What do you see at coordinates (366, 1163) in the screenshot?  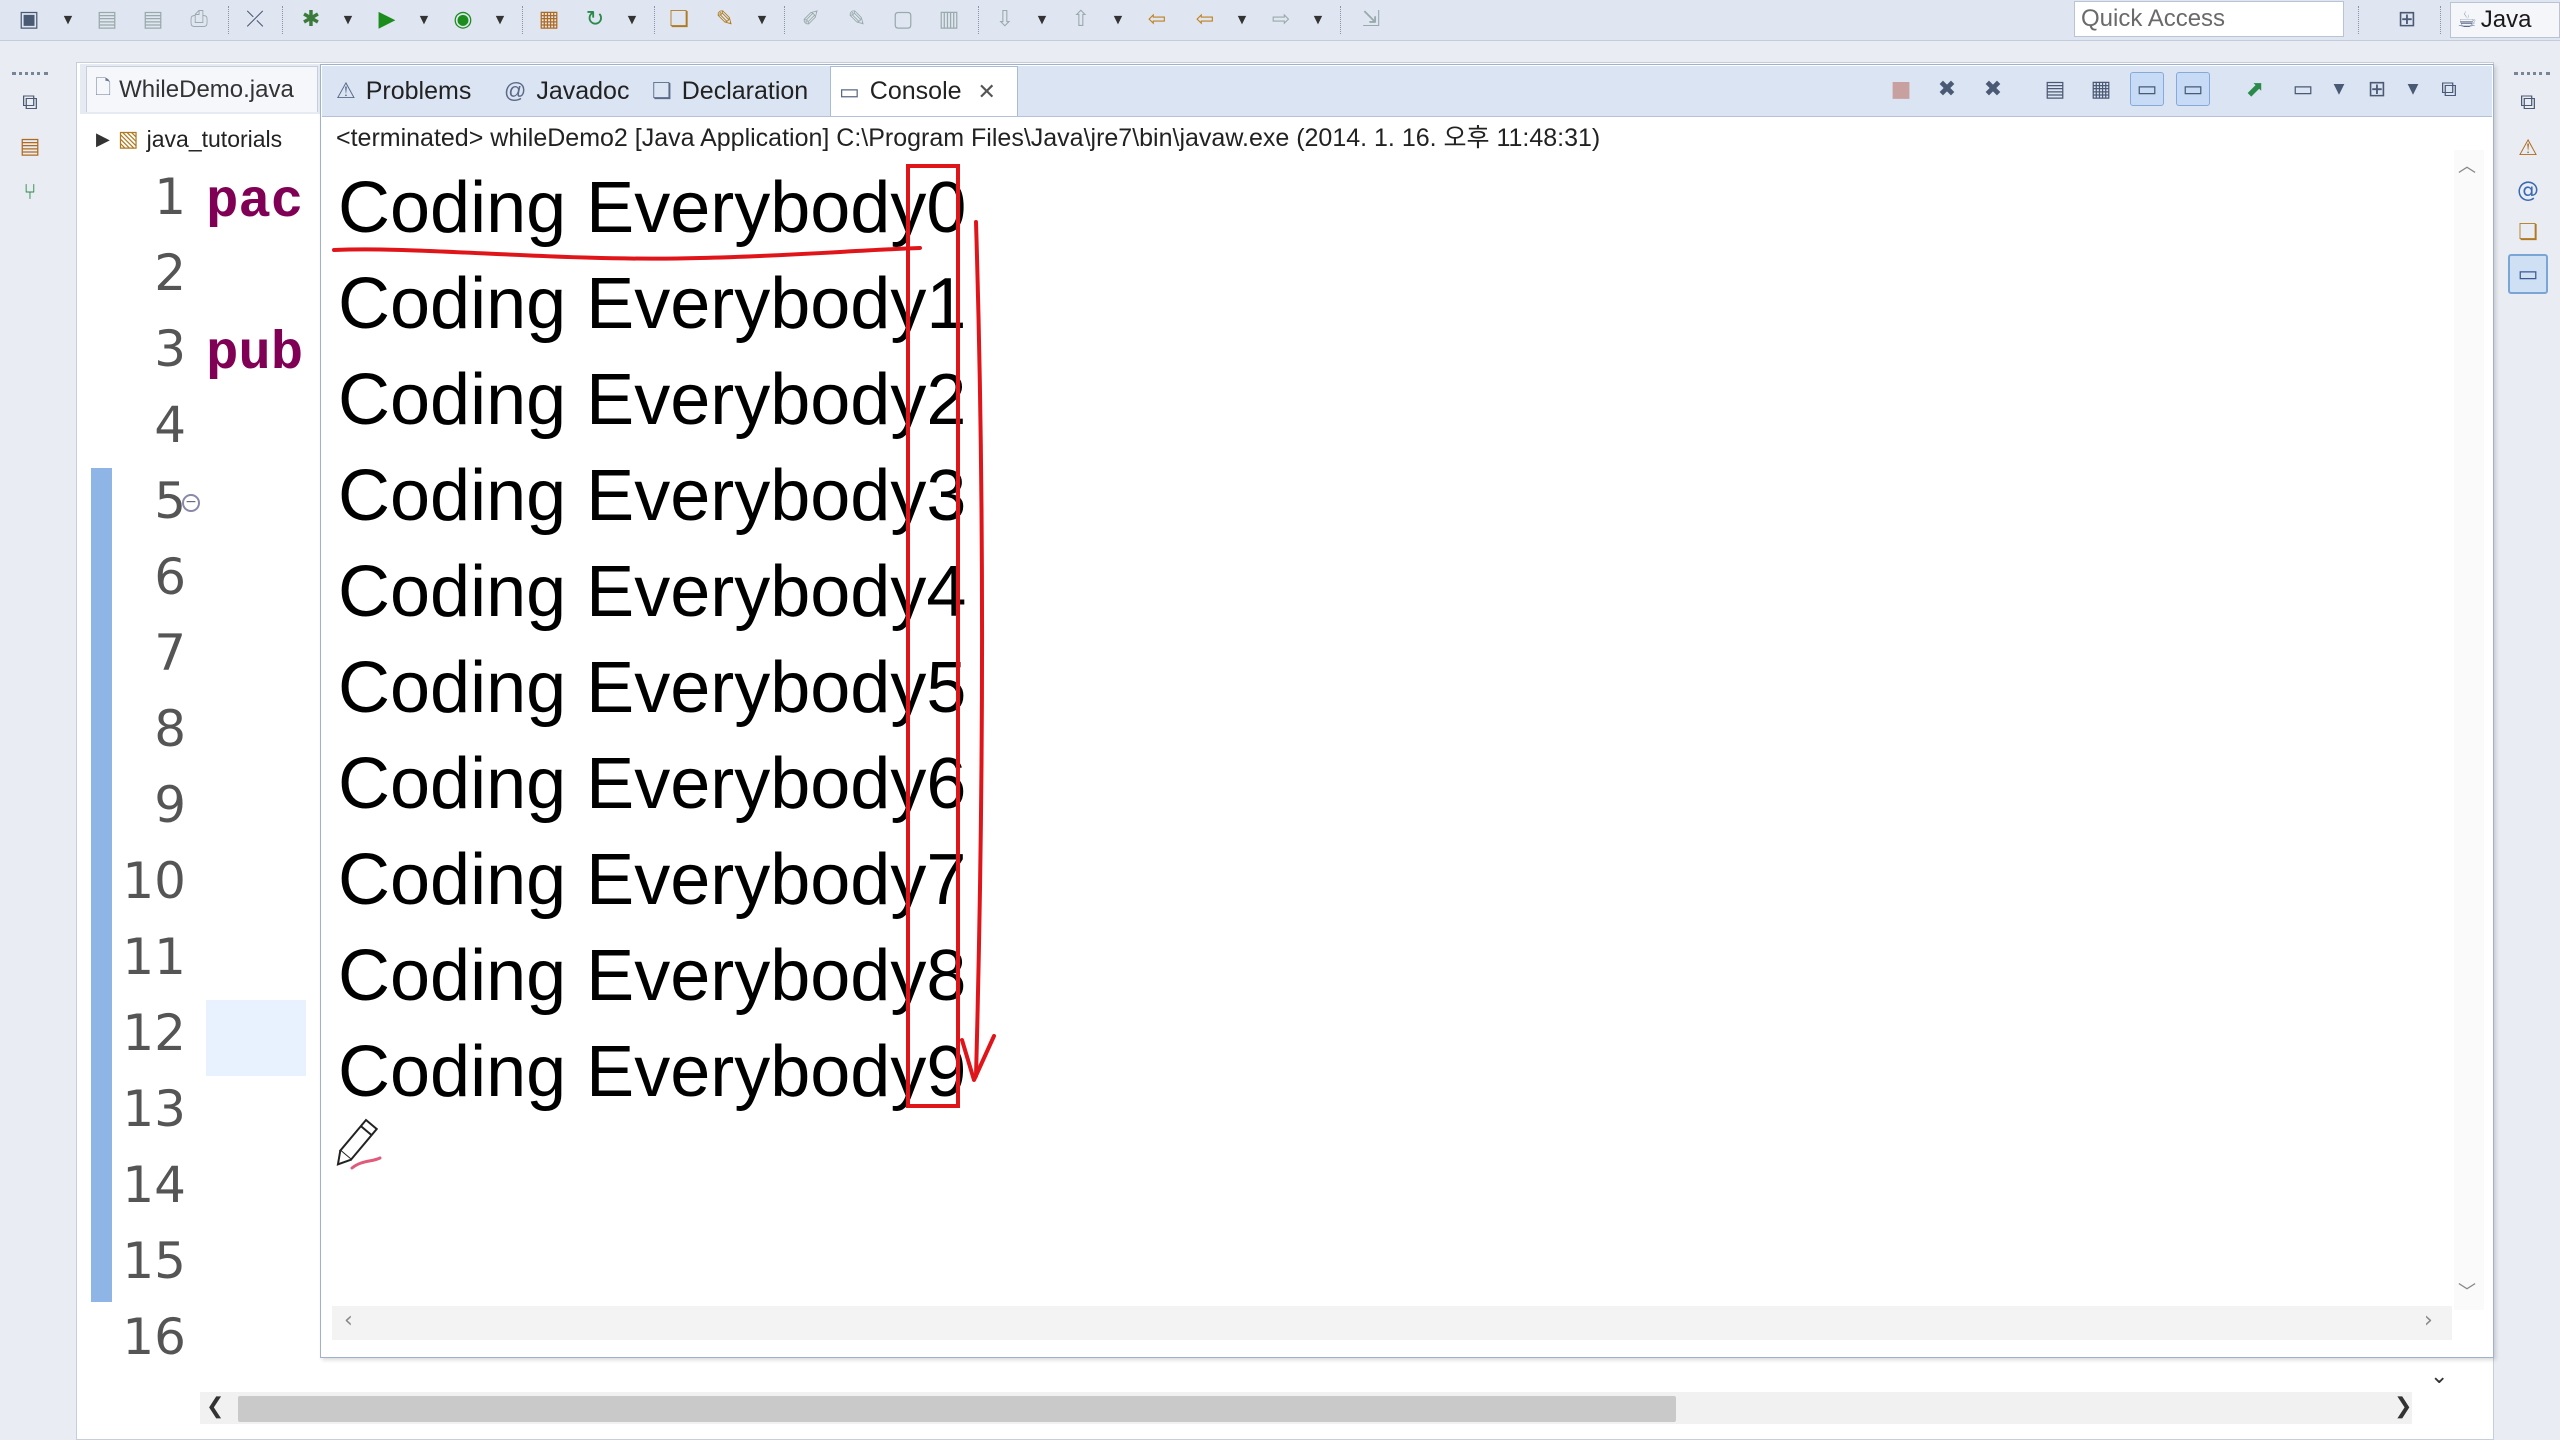 I see `pen-scribble-annotation` at bounding box center [366, 1163].